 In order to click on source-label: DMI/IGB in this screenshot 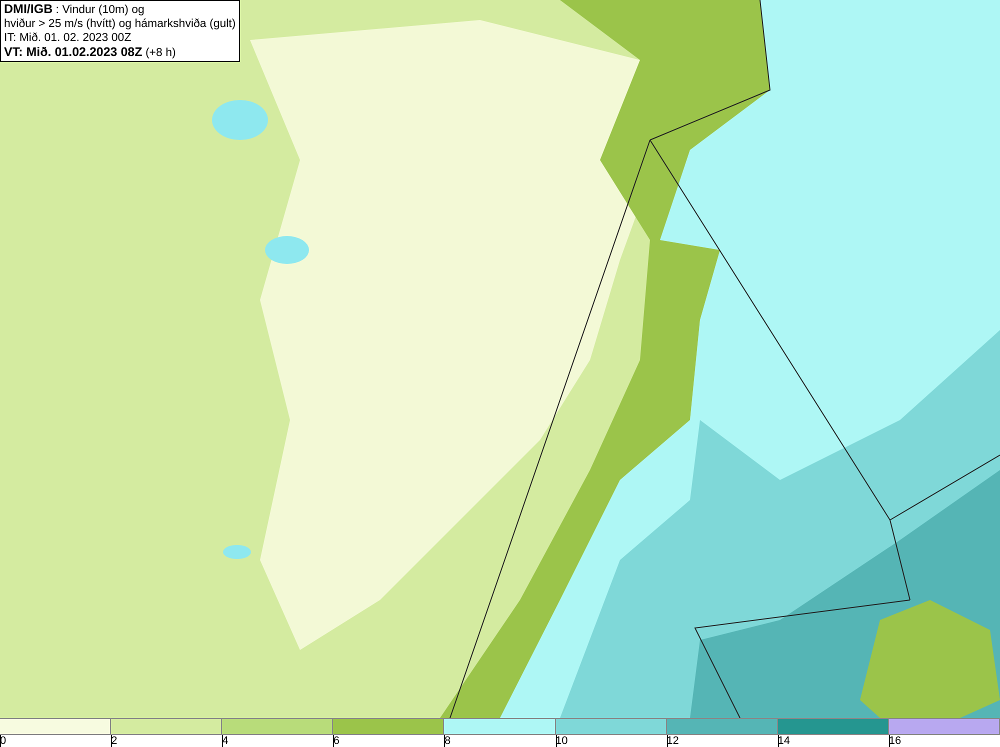, I will do `click(28, 9)`.